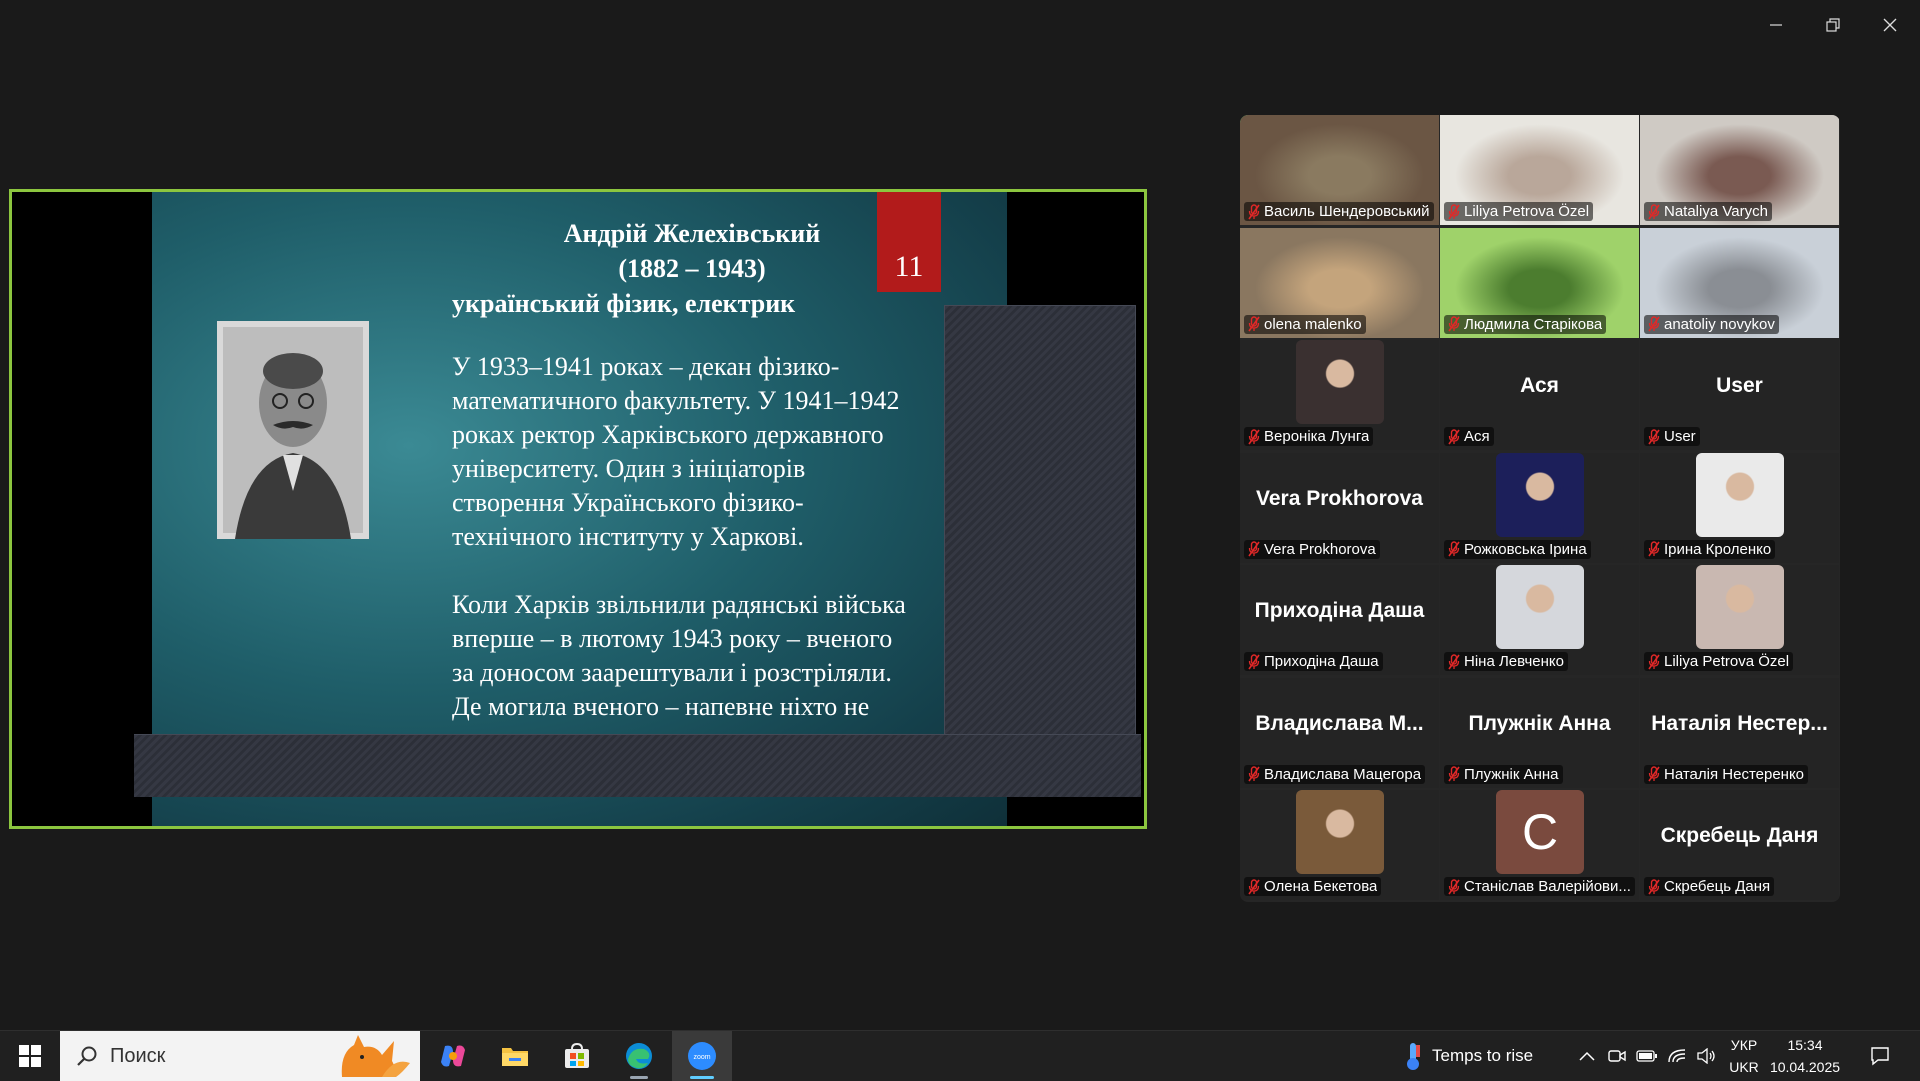 This screenshot has width=1920, height=1081. What do you see at coordinates (1309, 436) in the screenshot?
I see `participant-name-label: Вероніка Лунга` at bounding box center [1309, 436].